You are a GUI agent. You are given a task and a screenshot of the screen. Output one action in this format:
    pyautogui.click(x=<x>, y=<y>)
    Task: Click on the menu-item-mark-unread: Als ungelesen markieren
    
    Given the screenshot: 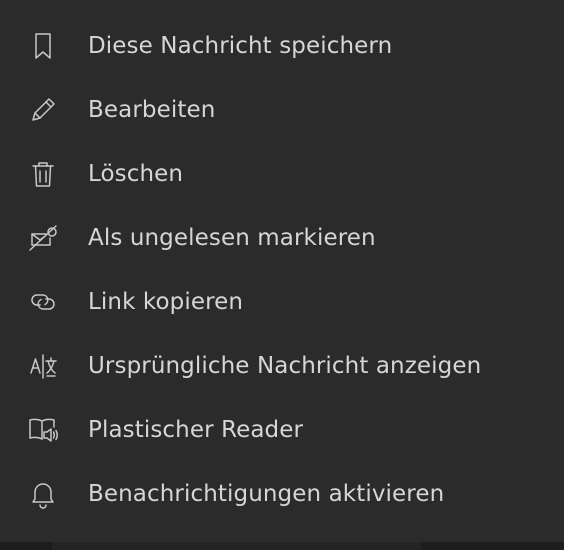 What is the action you would take?
    pyautogui.click(x=282, y=238)
    